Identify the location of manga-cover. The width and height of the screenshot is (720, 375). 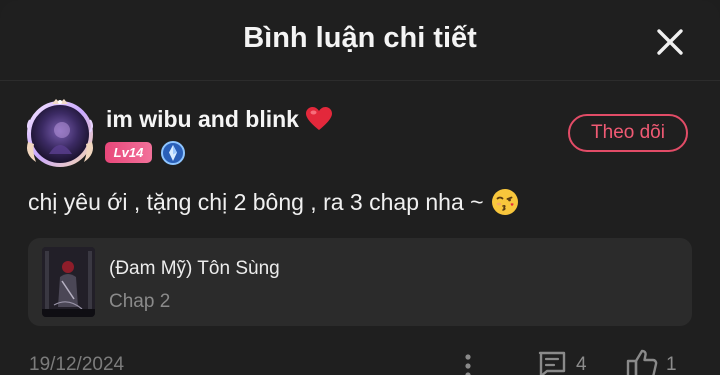
(68, 282).